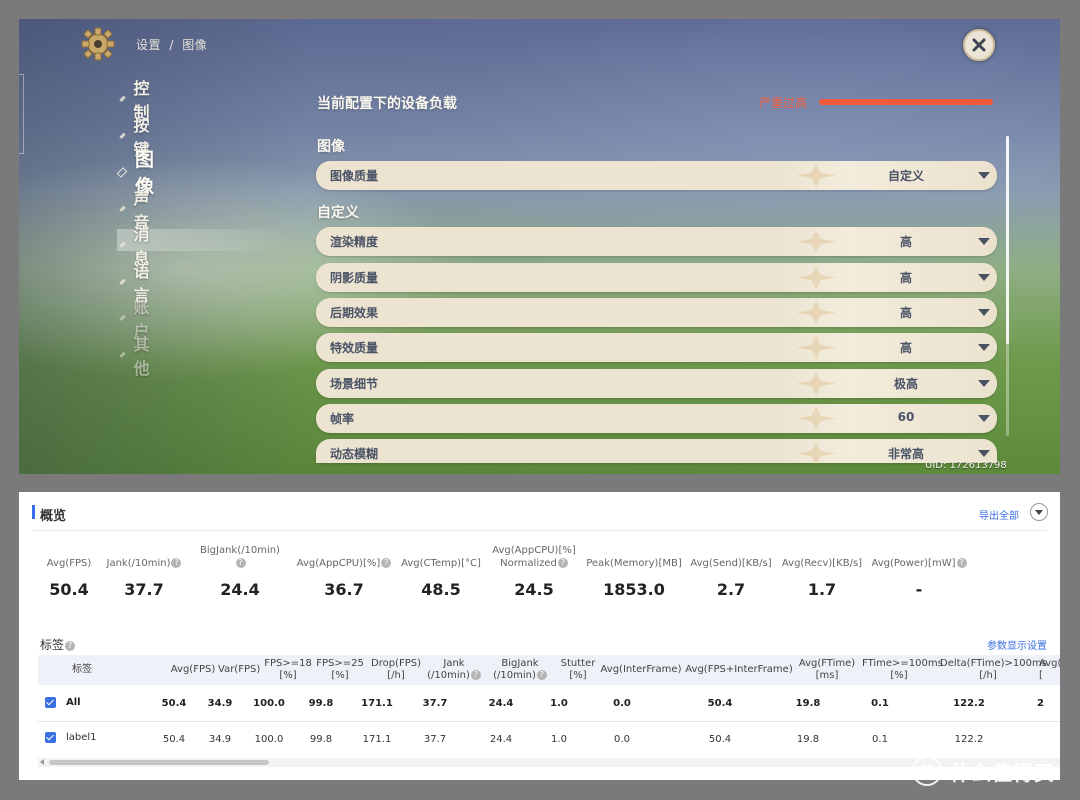 This screenshot has height=800, width=1080. What do you see at coordinates (966, 465) in the screenshot?
I see `uid-label: UID: 172613798` at bounding box center [966, 465].